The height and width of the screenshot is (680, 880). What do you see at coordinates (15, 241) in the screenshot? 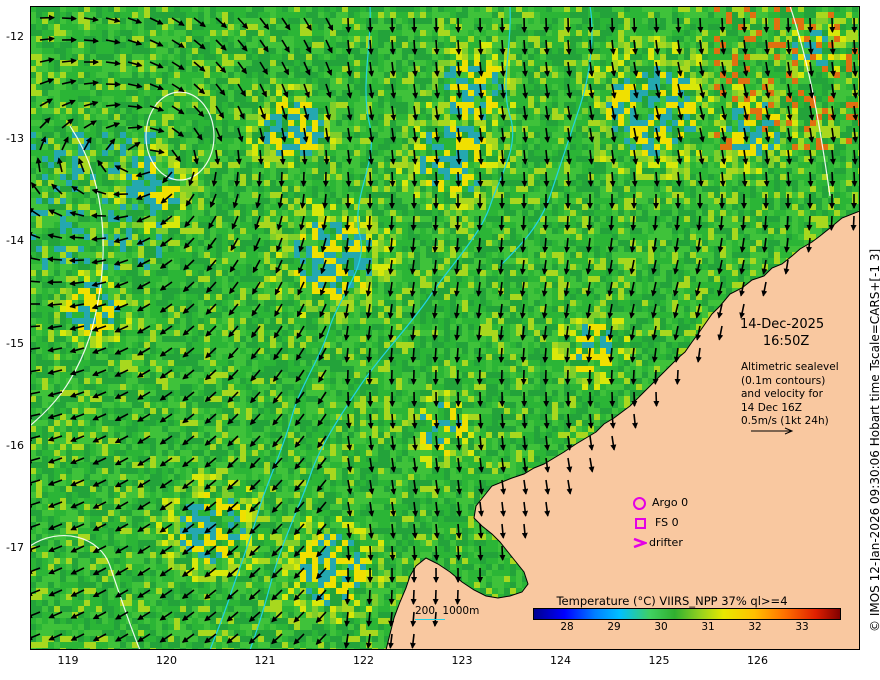
I see `y-tick-label: -14` at bounding box center [15, 241].